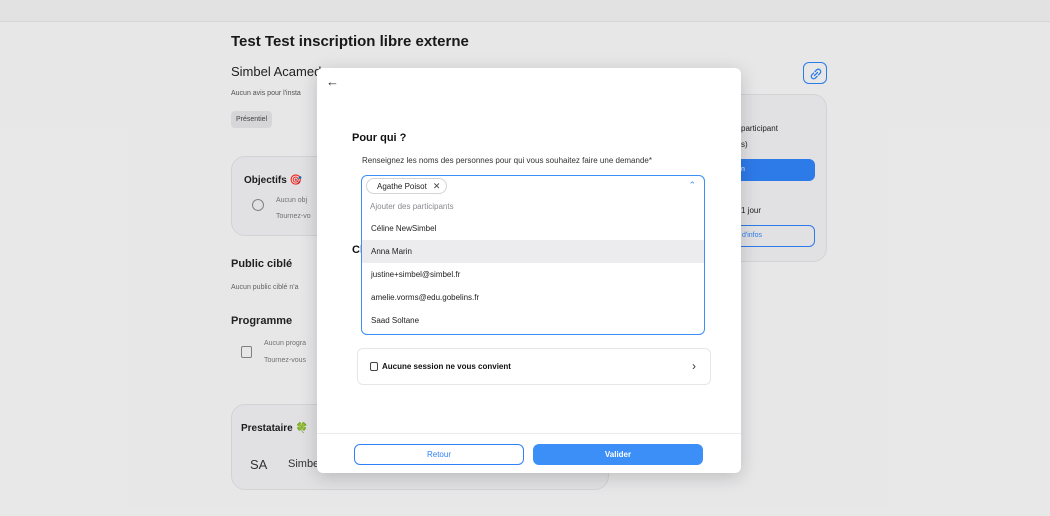 Image resolution: width=1050 pixels, height=516 pixels. What do you see at coordinates (533, 297) in the screenshot?
I see `participant-option: amelie.vorms@edu.gobelins.fr` at bounding box center [533, 297].